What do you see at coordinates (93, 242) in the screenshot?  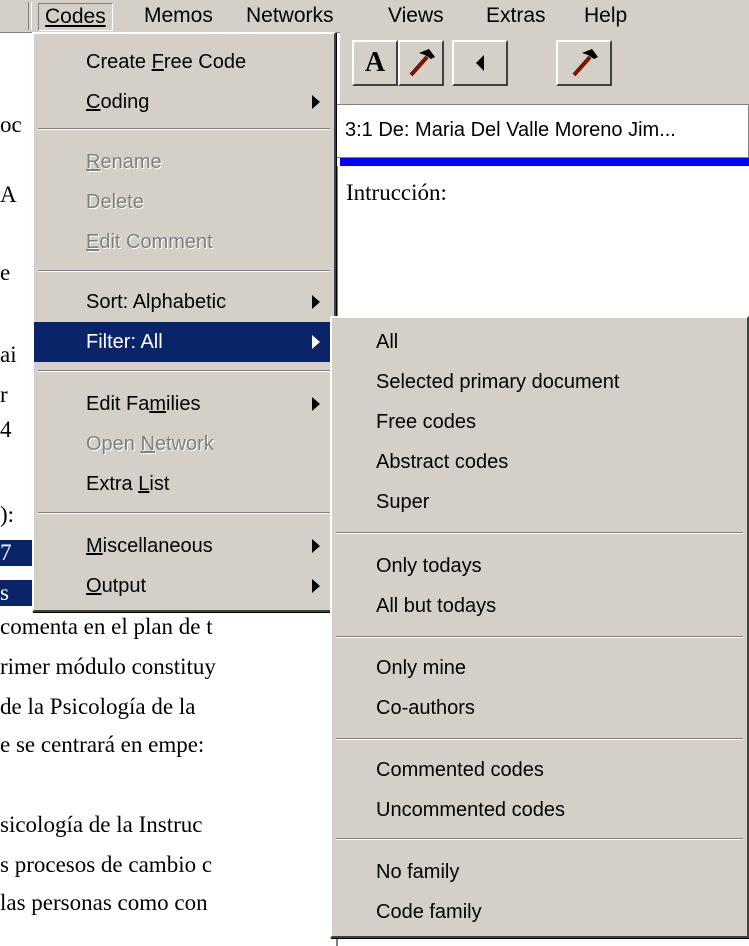 I see `menu-item-mnemonic: E` at bounding box center [93, 242].